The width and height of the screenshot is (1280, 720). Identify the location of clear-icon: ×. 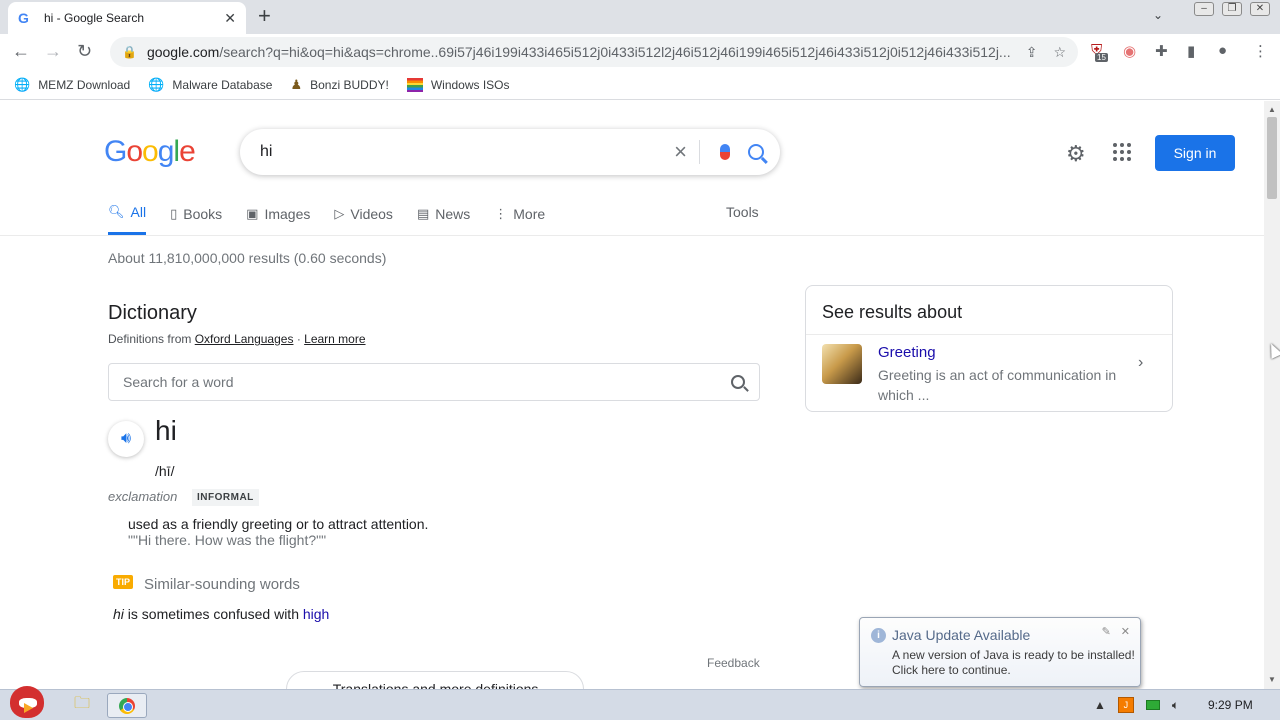
(681, 152).